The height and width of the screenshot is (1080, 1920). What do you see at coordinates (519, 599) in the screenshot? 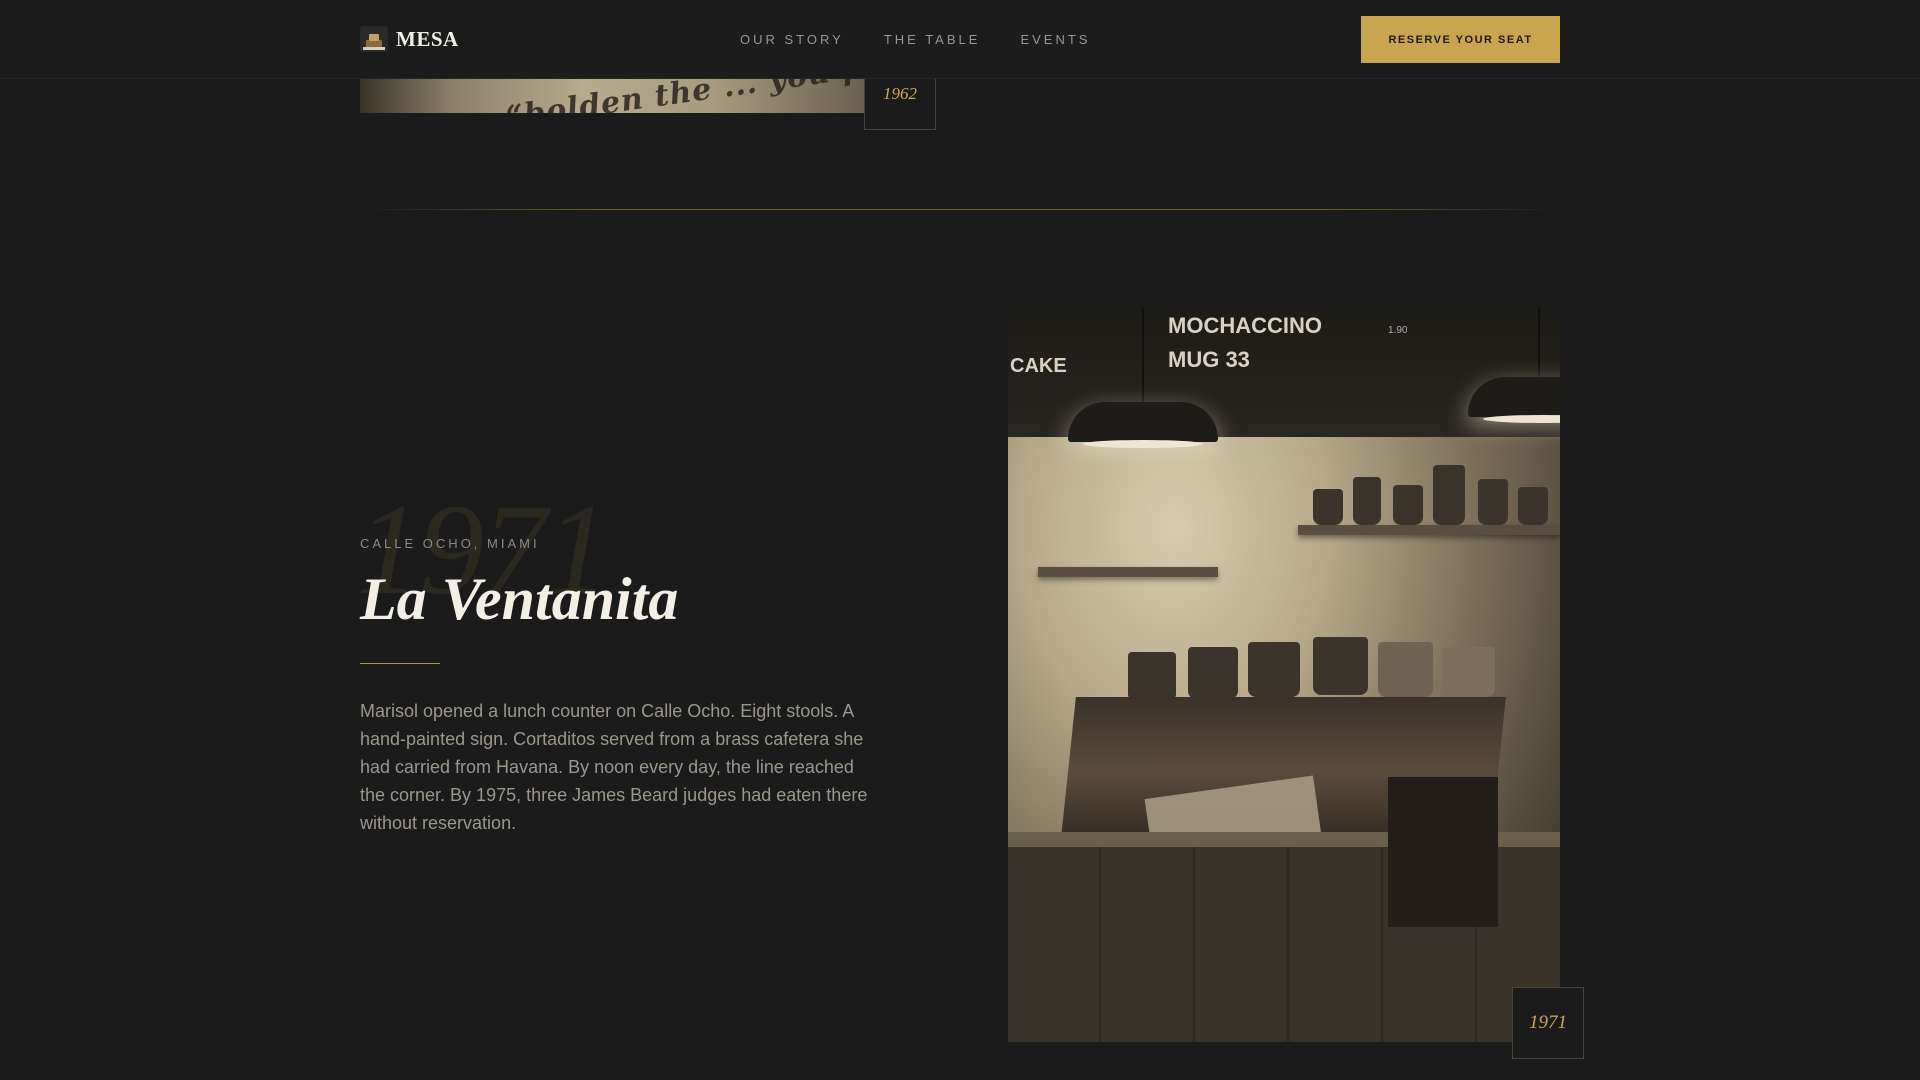
I see `section-title: La Ventanita` at bounding box center [519, 599].